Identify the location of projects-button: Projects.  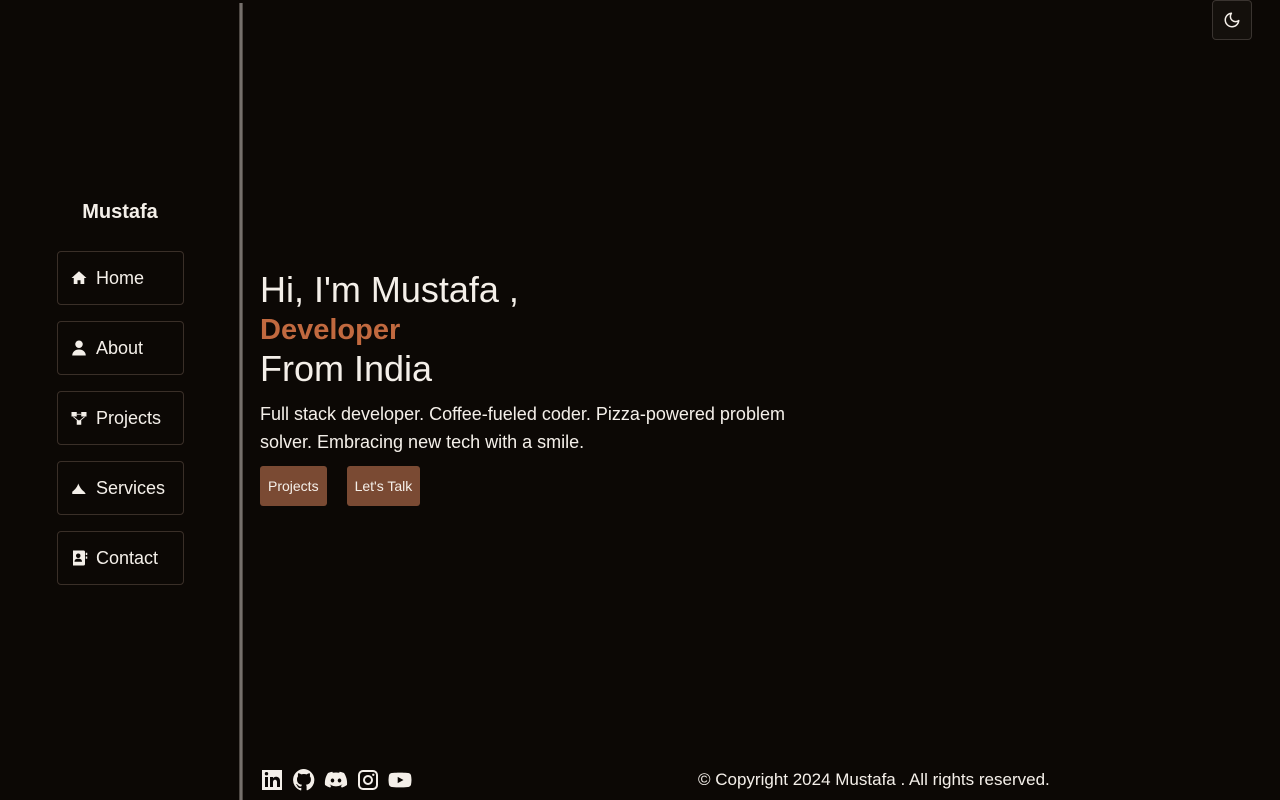
(293, 486).